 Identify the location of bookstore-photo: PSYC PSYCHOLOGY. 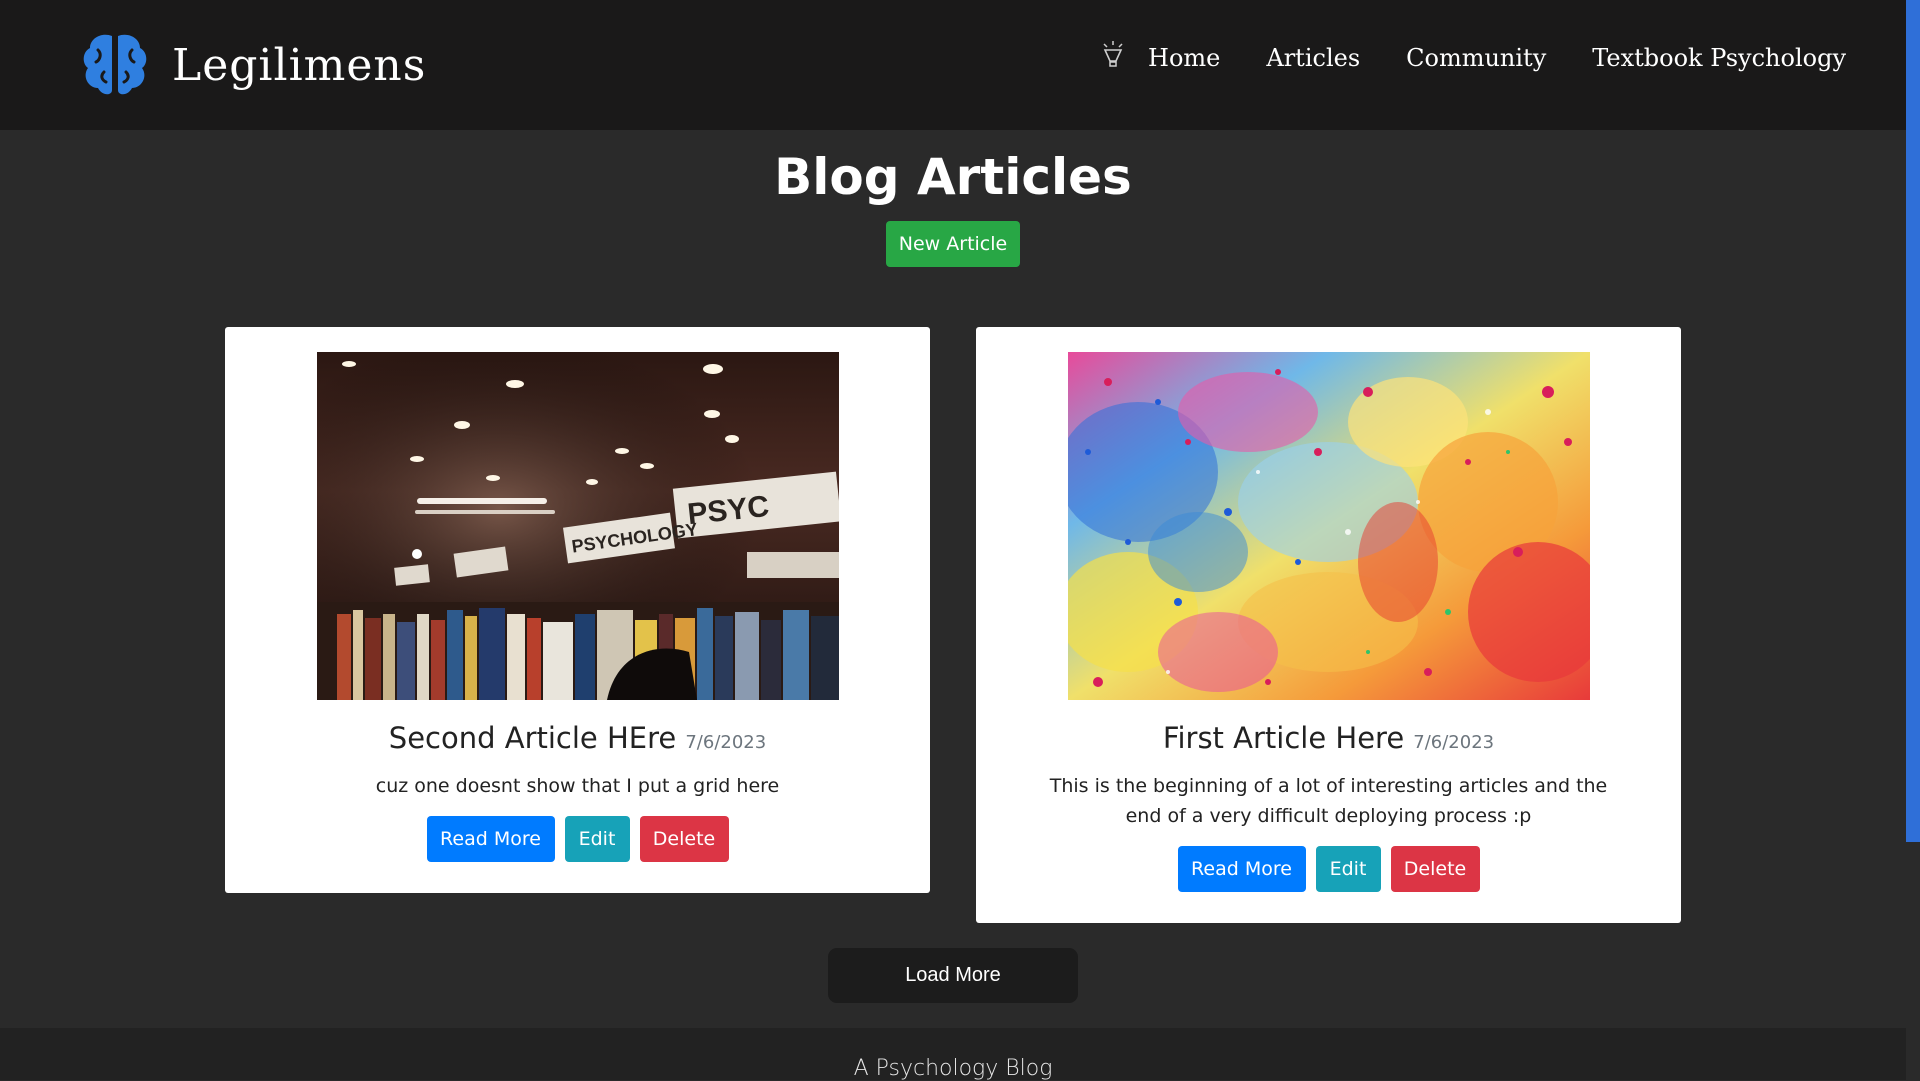
(578, 526).